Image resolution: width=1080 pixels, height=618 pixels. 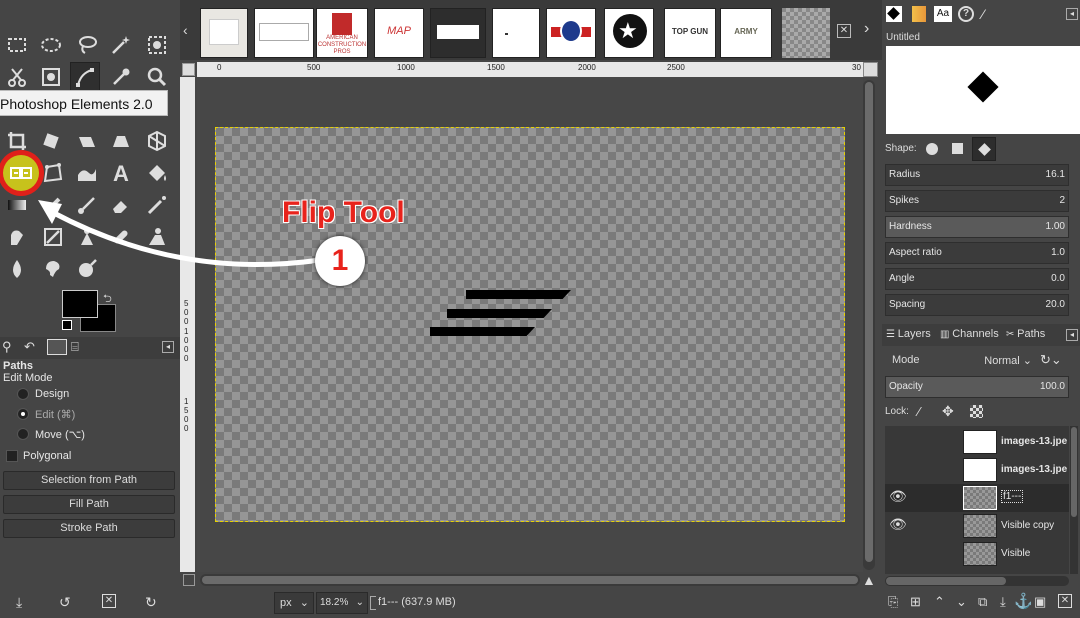 I want to click on patterns-tab-icon, so click(x=919, y=14).